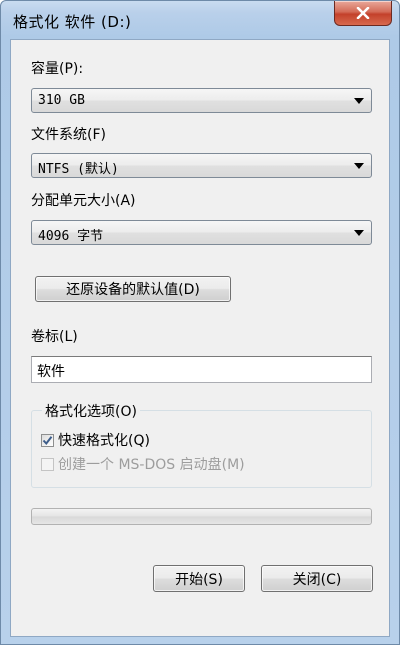  Describe the element at coordinates (72, 22) in the screenshot. I see `window-title: 格式化 软件 (D:)` at that location.